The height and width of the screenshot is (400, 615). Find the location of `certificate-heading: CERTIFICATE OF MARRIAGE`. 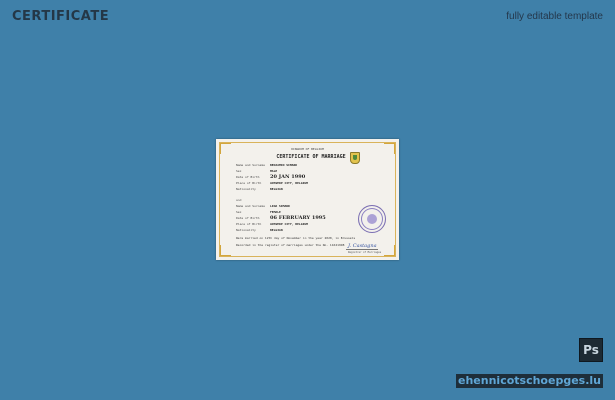

certificate-heading: CERTIFICATE OF MARRIAGE is located at coordinates (311, 157).